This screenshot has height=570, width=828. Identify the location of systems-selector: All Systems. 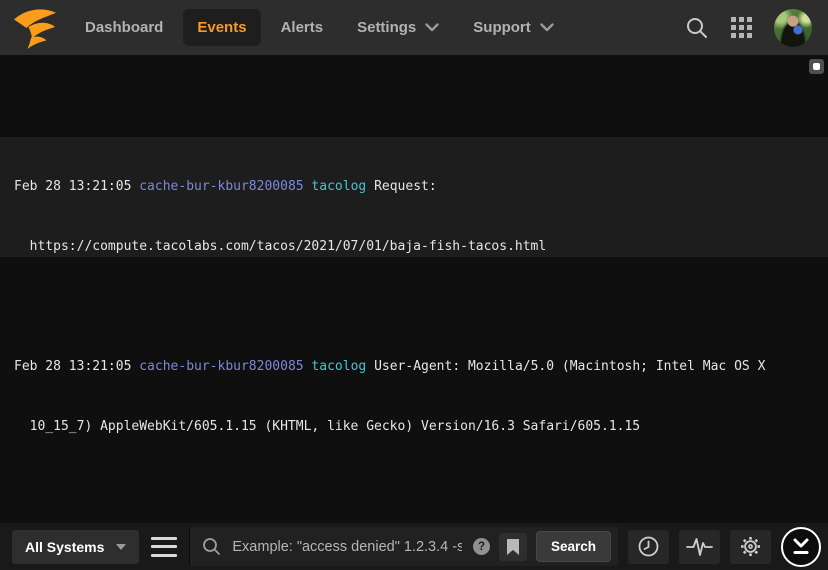
(76, 546).